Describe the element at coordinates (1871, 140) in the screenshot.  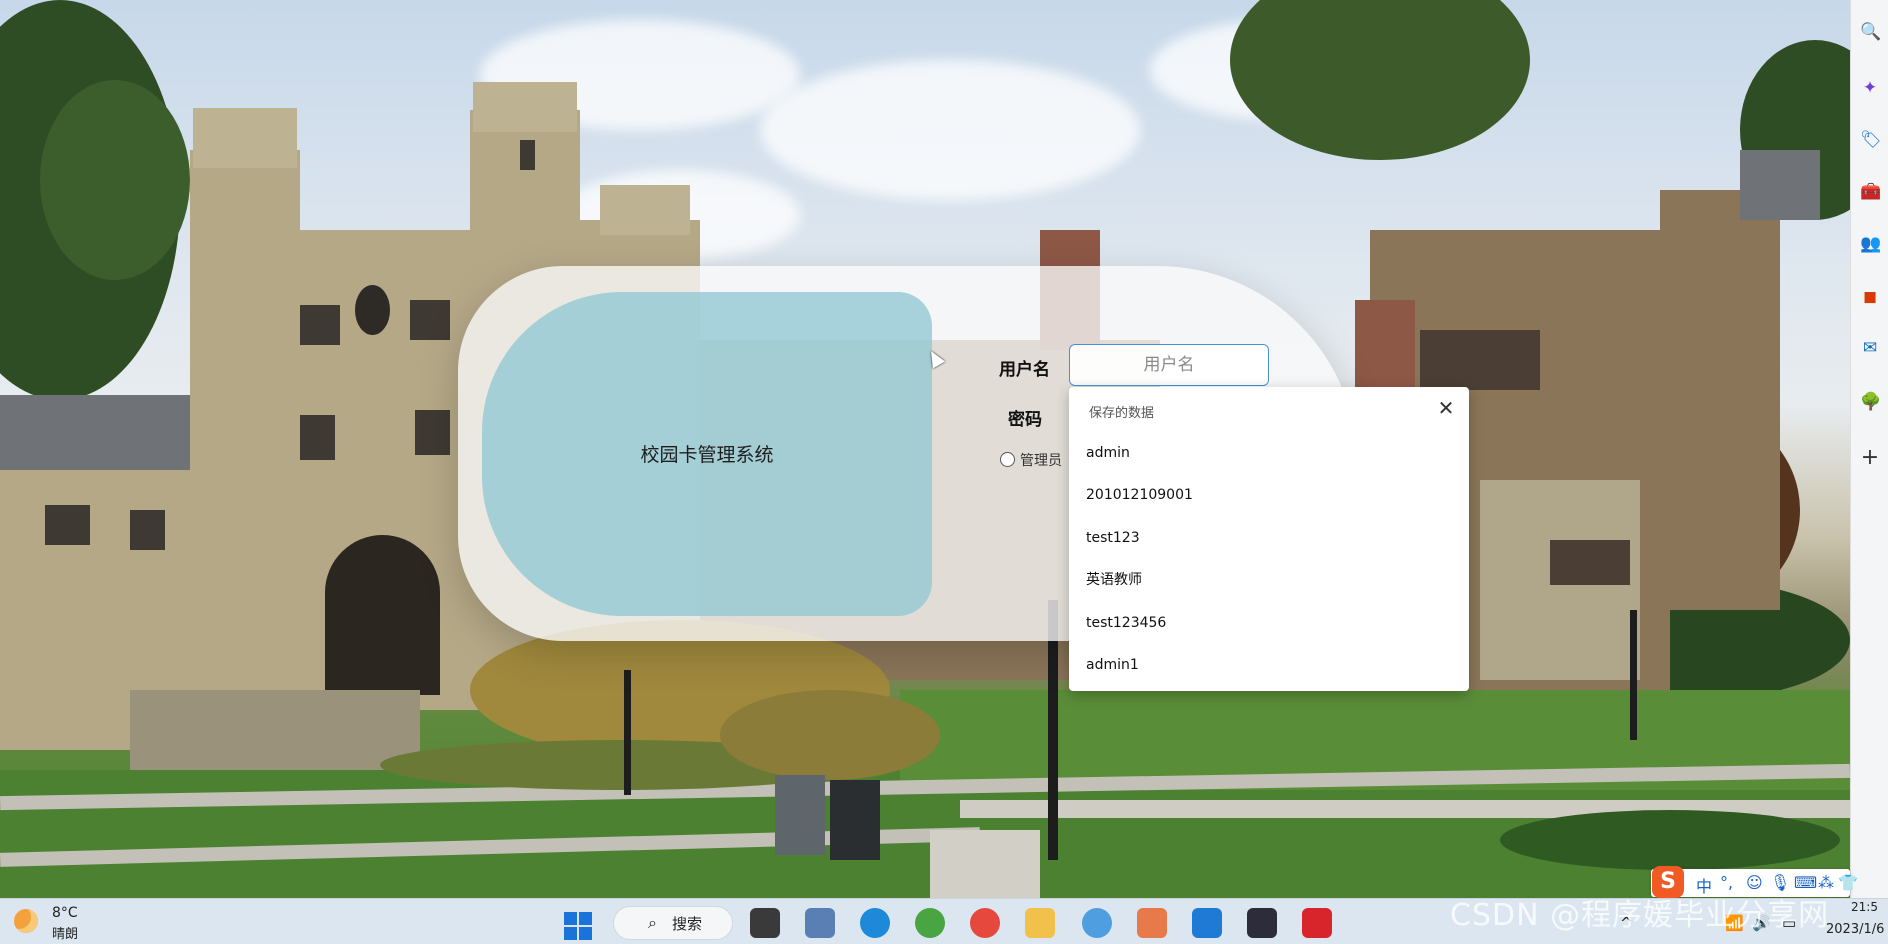
I see `tag-icon: 🏷` at that location.